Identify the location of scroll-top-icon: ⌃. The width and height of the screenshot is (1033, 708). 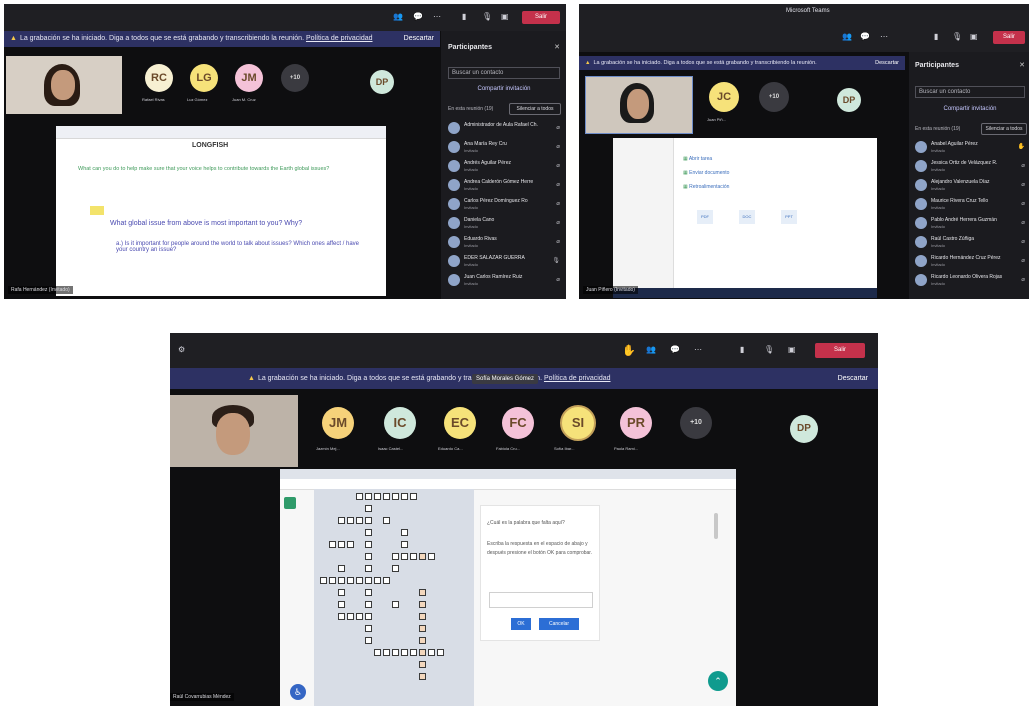
(718, 681).